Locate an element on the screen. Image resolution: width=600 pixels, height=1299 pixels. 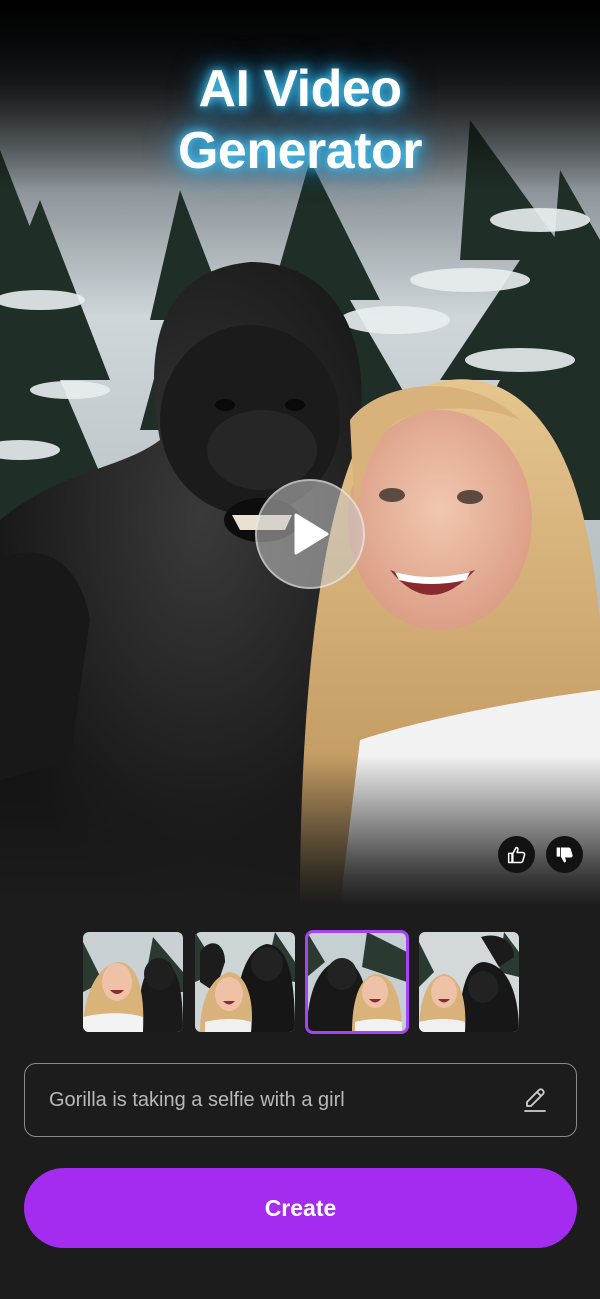
thumbs-up-icon is located at coordinates (516, 854).